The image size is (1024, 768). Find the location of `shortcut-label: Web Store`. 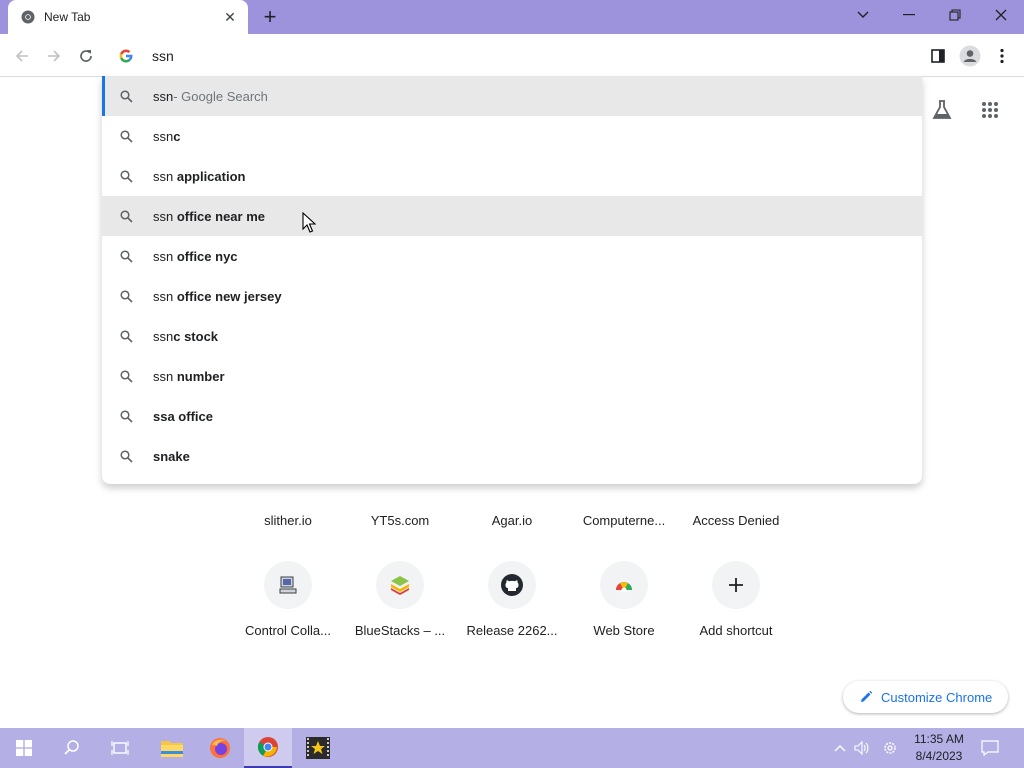

shortcut-label: Web Store is located at coordinates (624, 630).